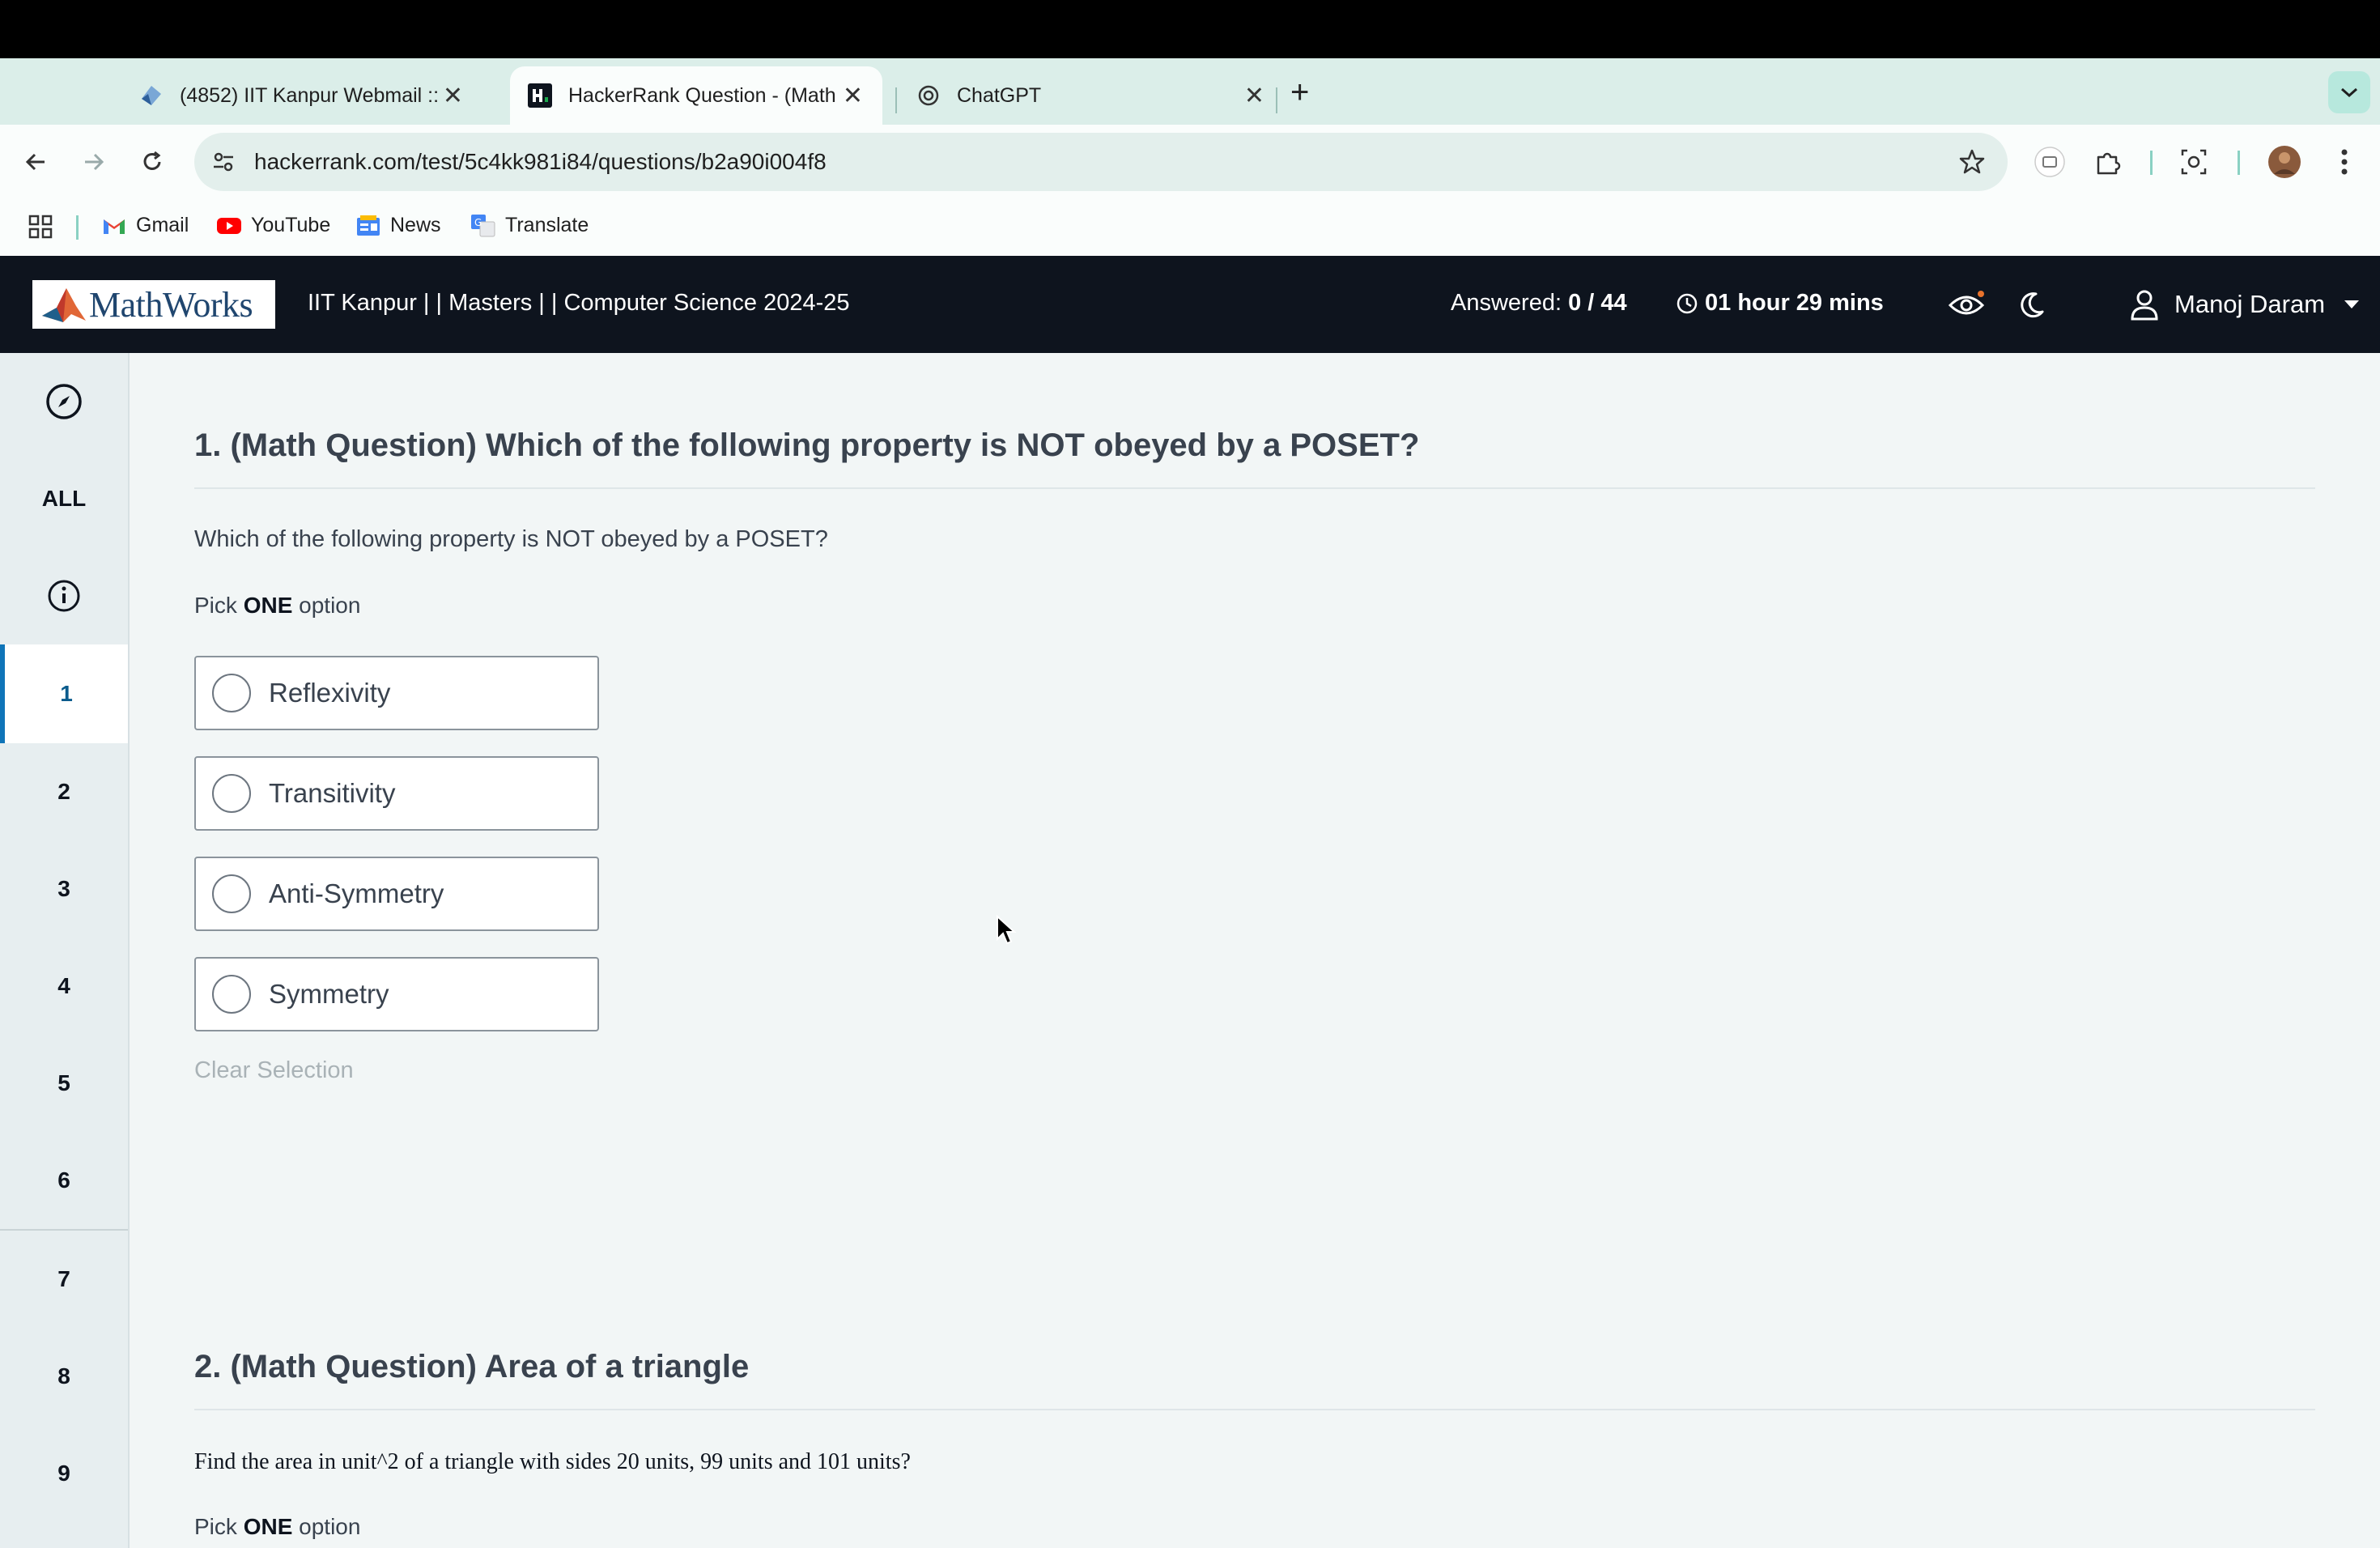 The height and width of the screenshot is (1548, 2380). Describe the element at coordinates (330, 605) in the screenshot. I see `pick-suffix: option` at that location.